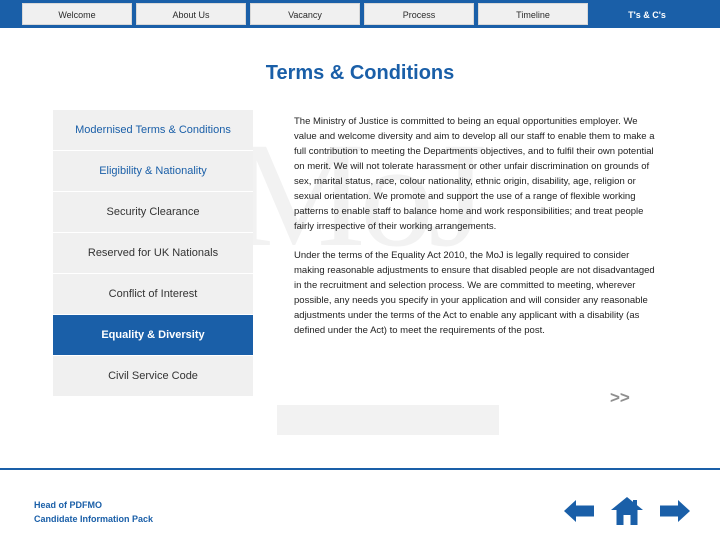 The image size is (720, 540). Describe the element at coordinates (153, 171) in the screenshot. I see `menu-item-eligibility-nationality: Eligibility & Nationality` at that location.